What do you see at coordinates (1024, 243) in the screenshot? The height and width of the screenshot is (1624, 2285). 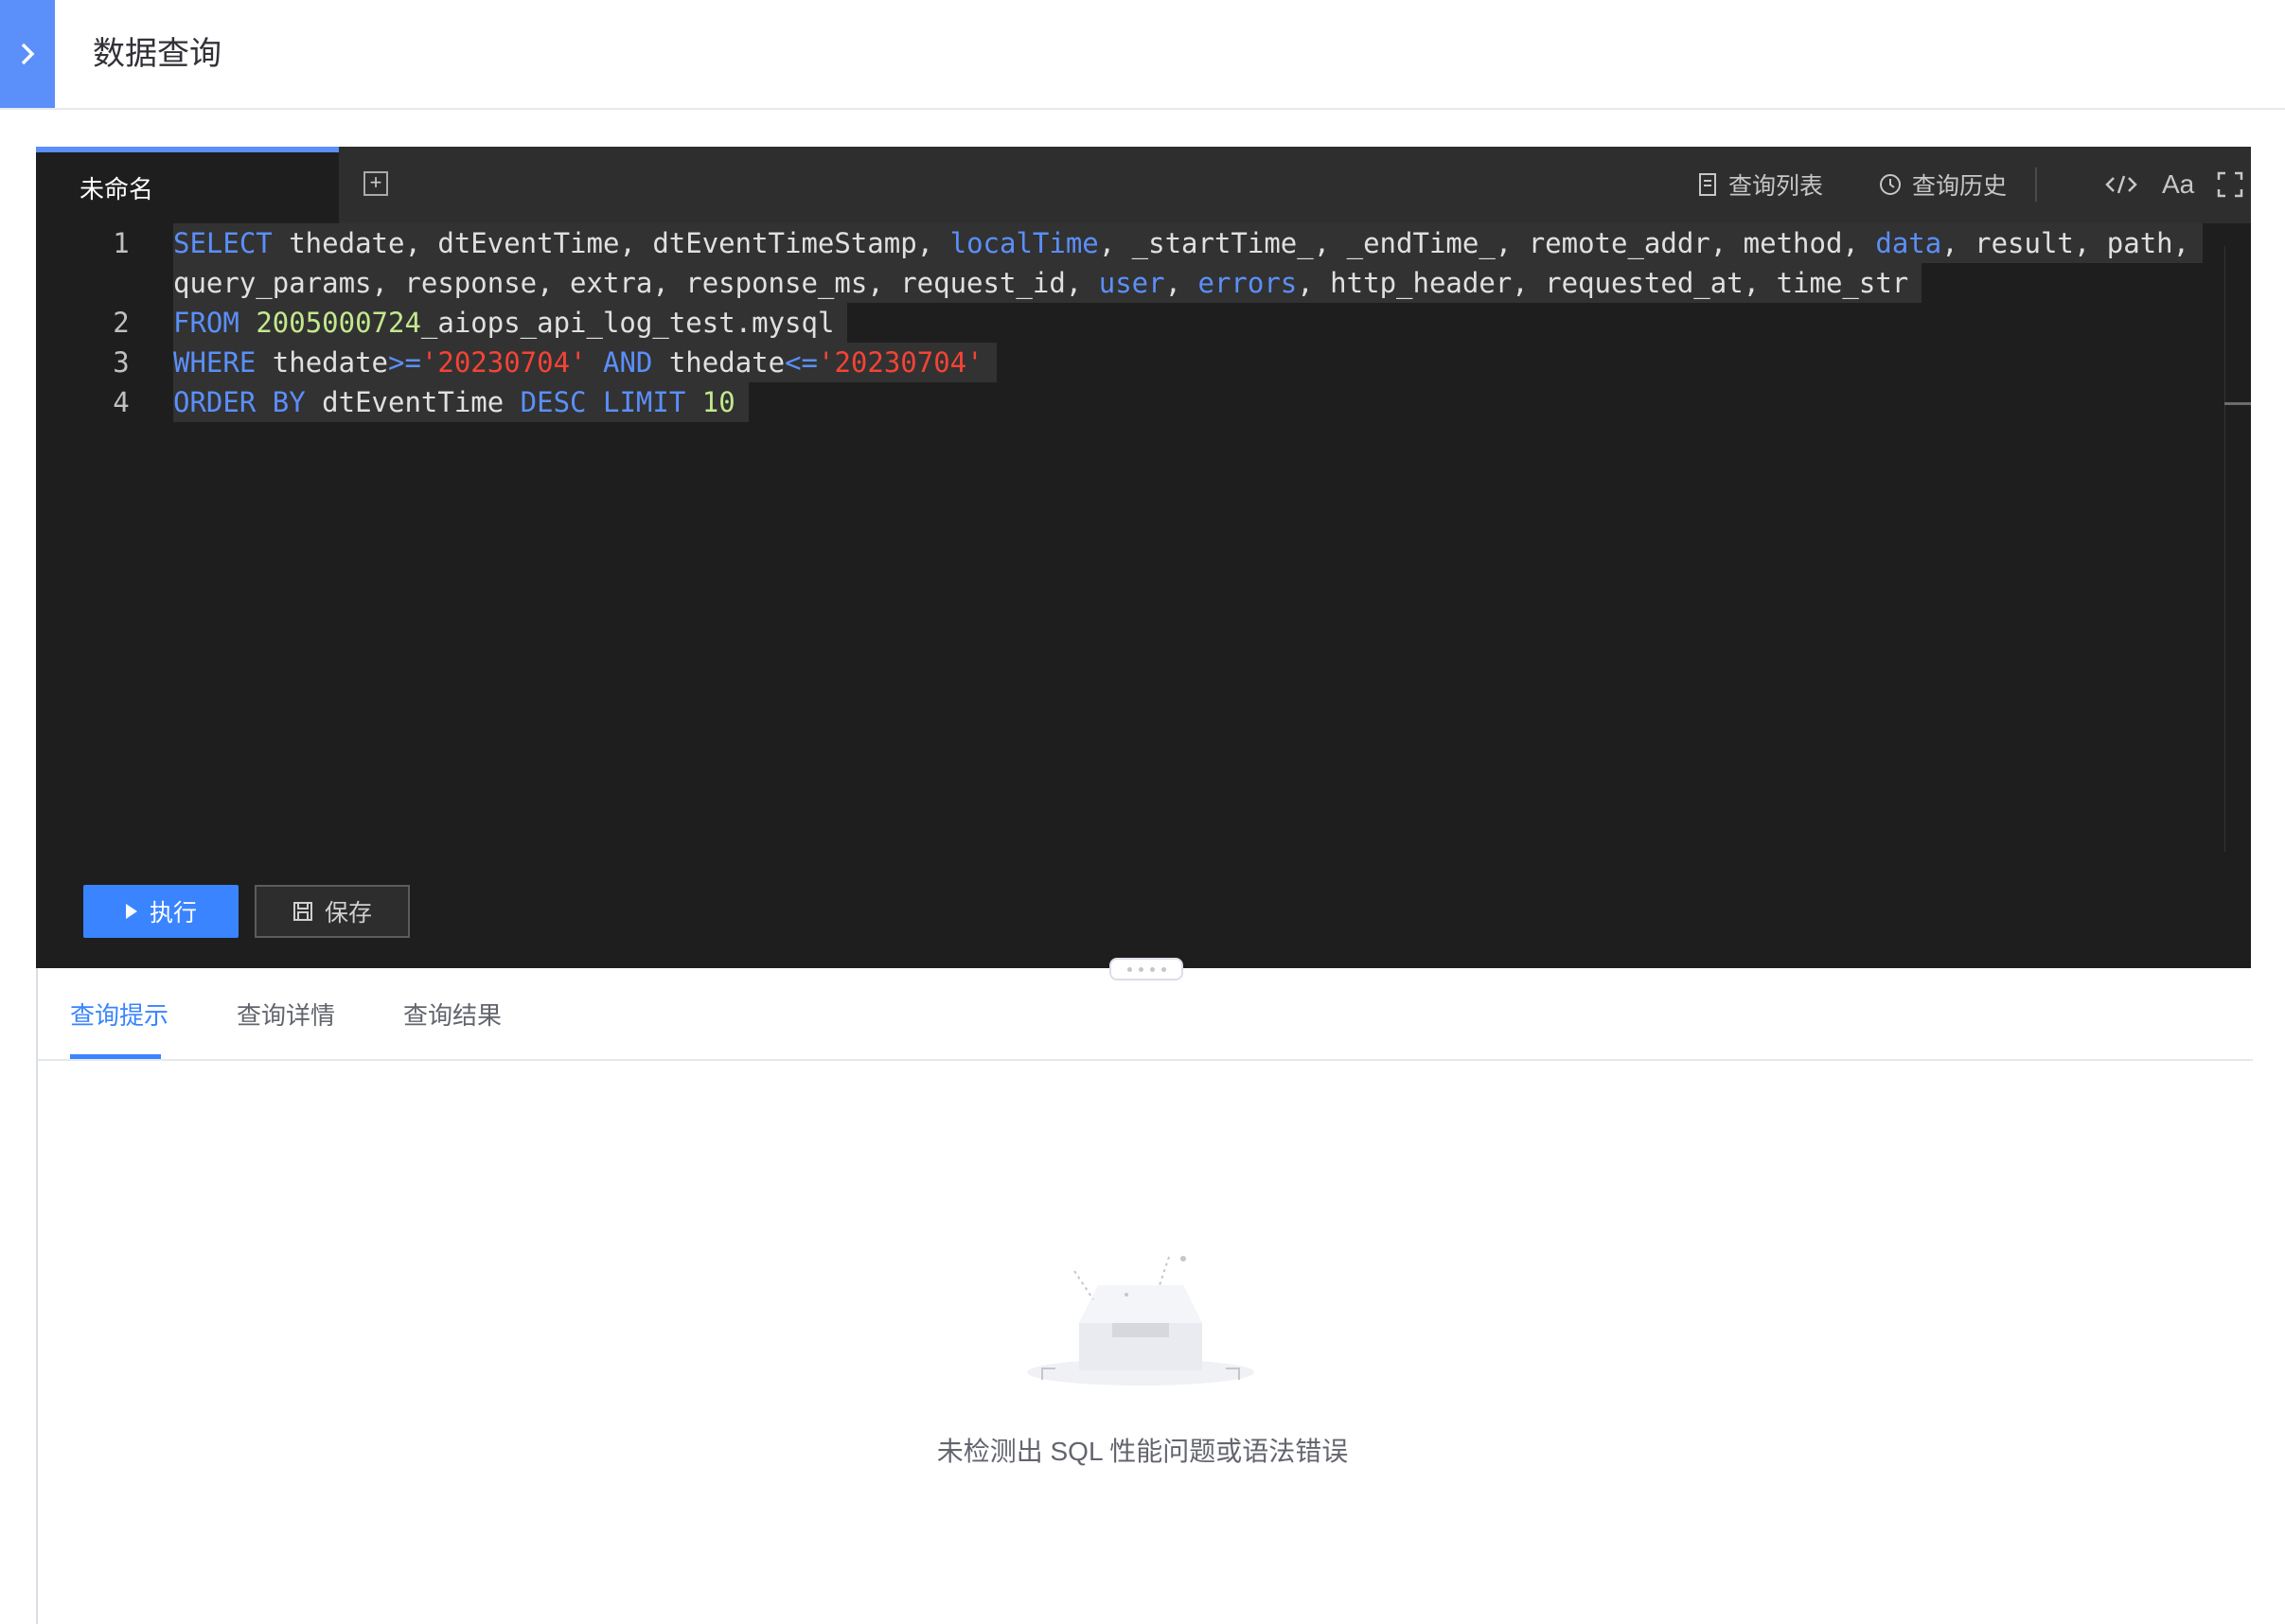 I see `sql-keyword: localTime` at bounding box center [1024, 243].